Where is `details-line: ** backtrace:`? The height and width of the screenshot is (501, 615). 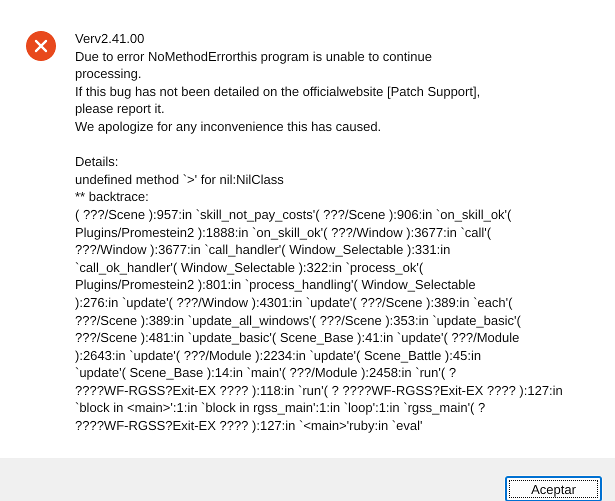 details-line: ** backtrace: is located at coordinates (112, 197).